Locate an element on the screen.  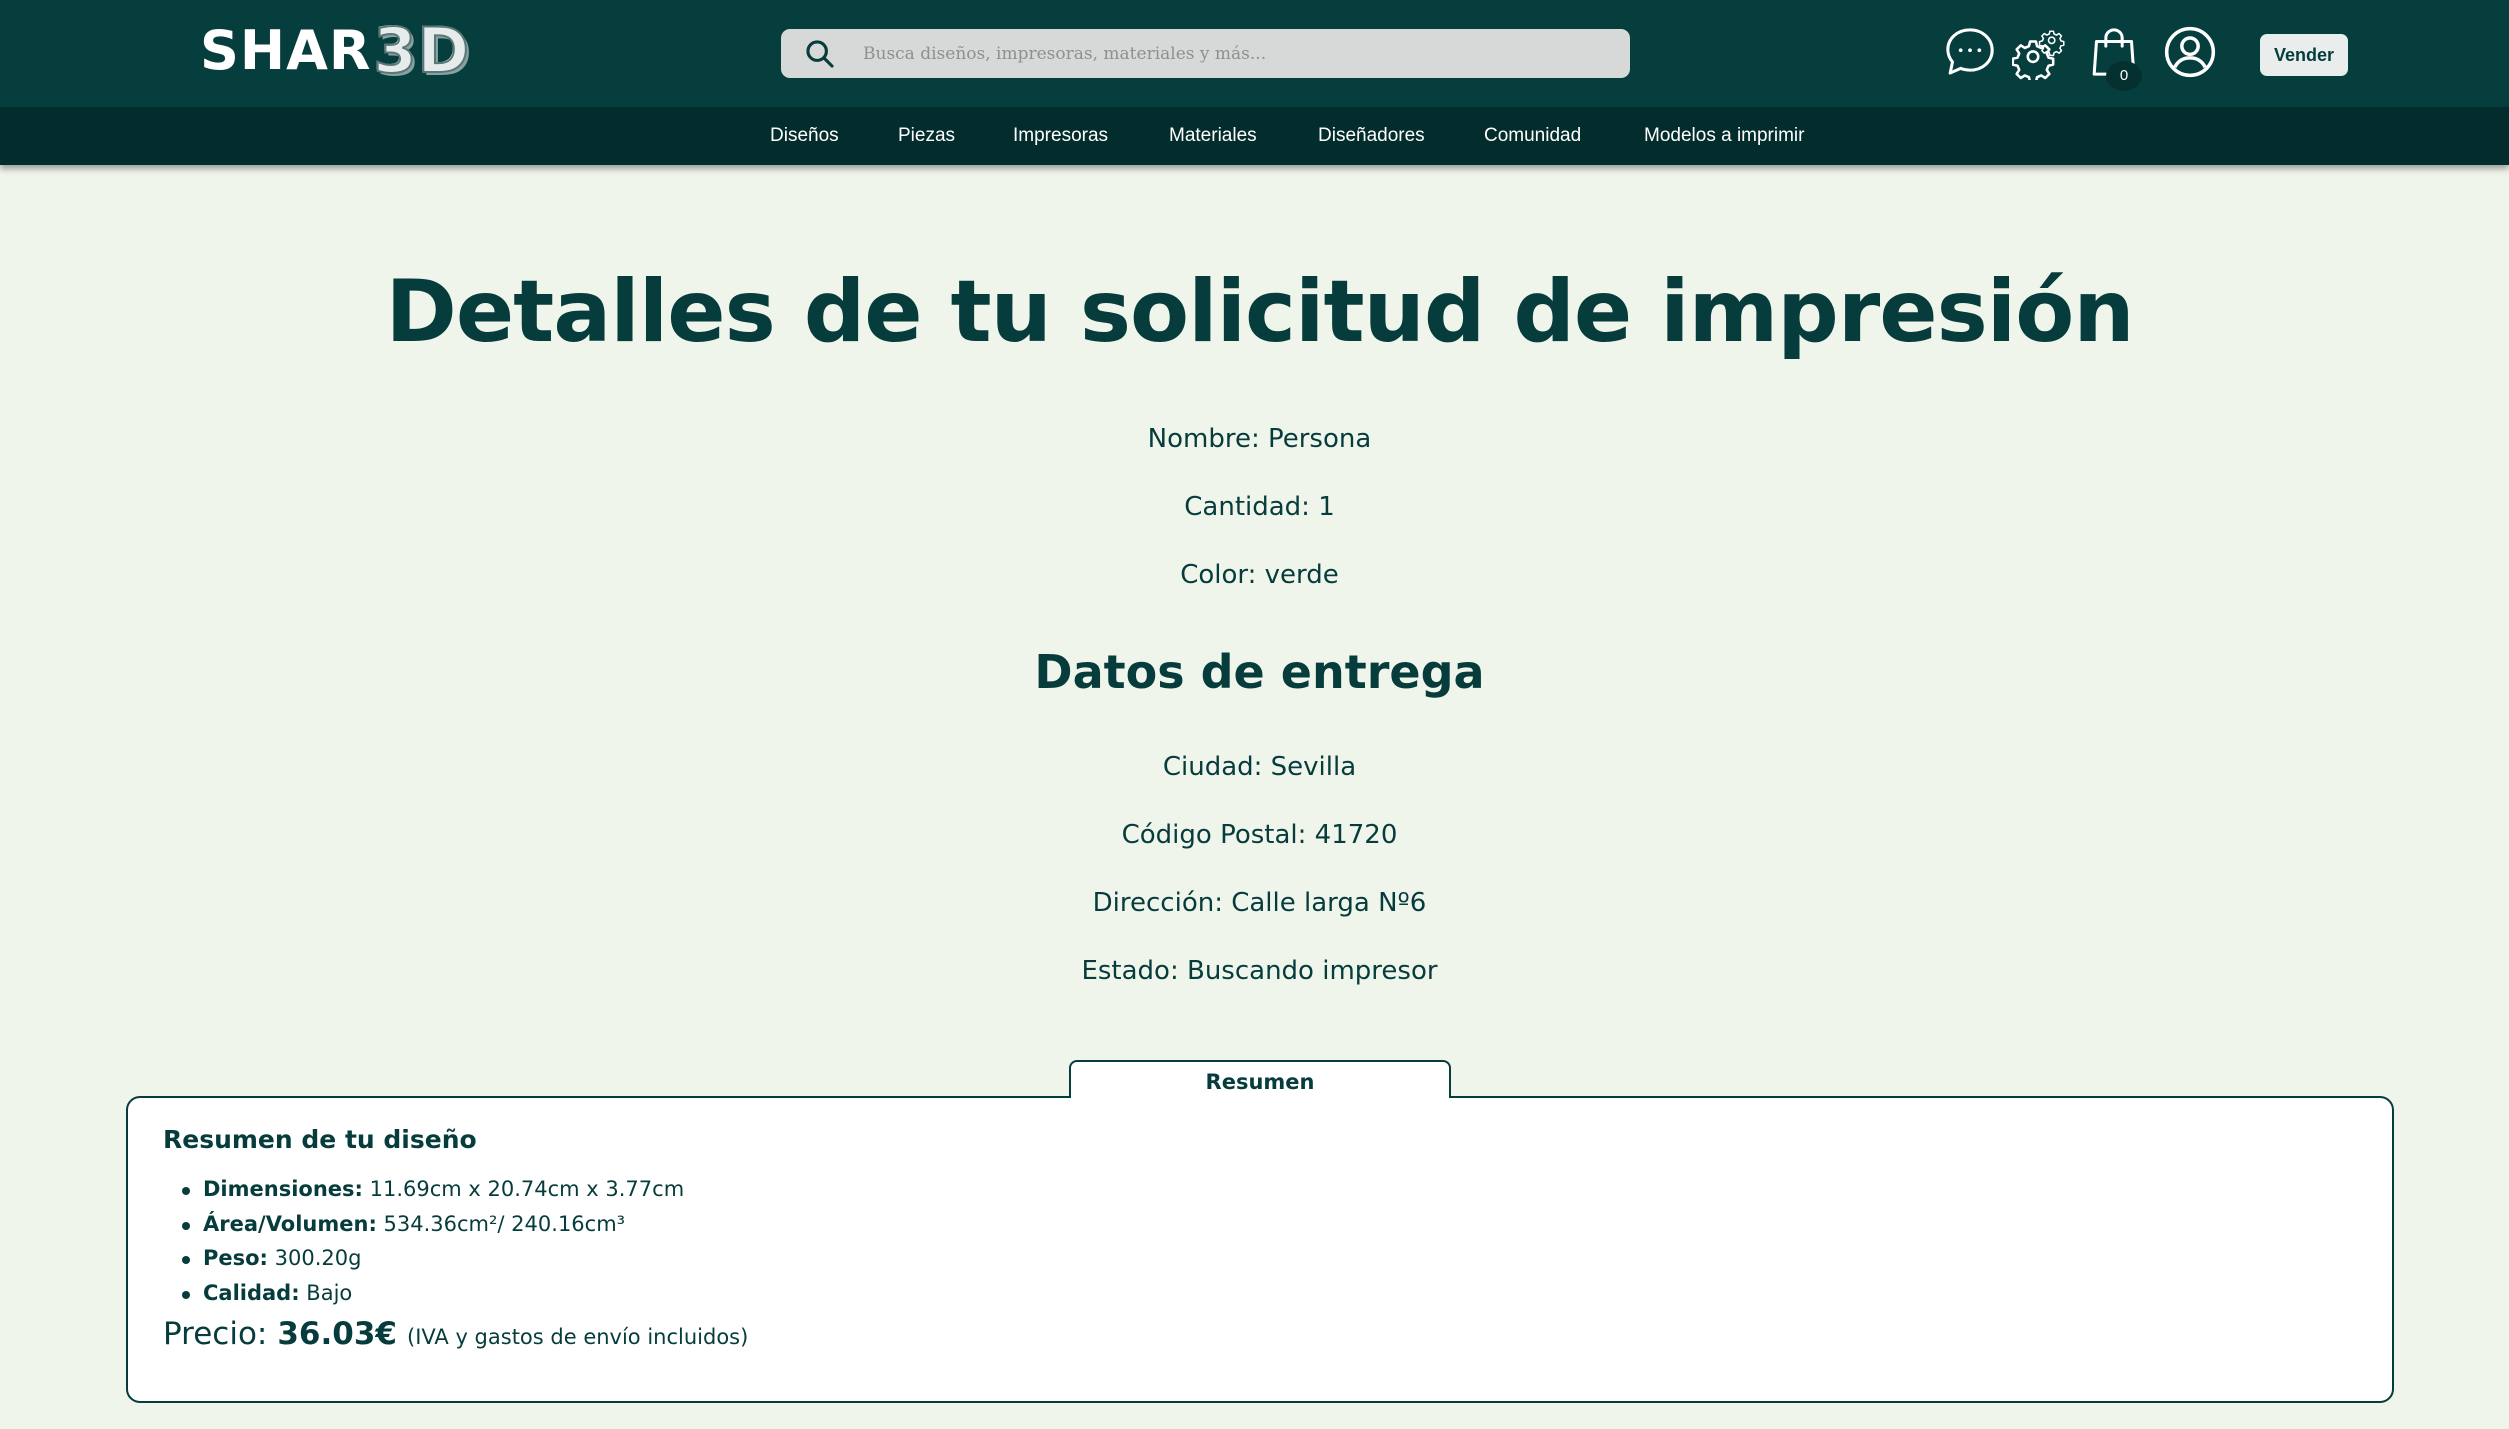
search-icon is located at coordinates (820, 54).